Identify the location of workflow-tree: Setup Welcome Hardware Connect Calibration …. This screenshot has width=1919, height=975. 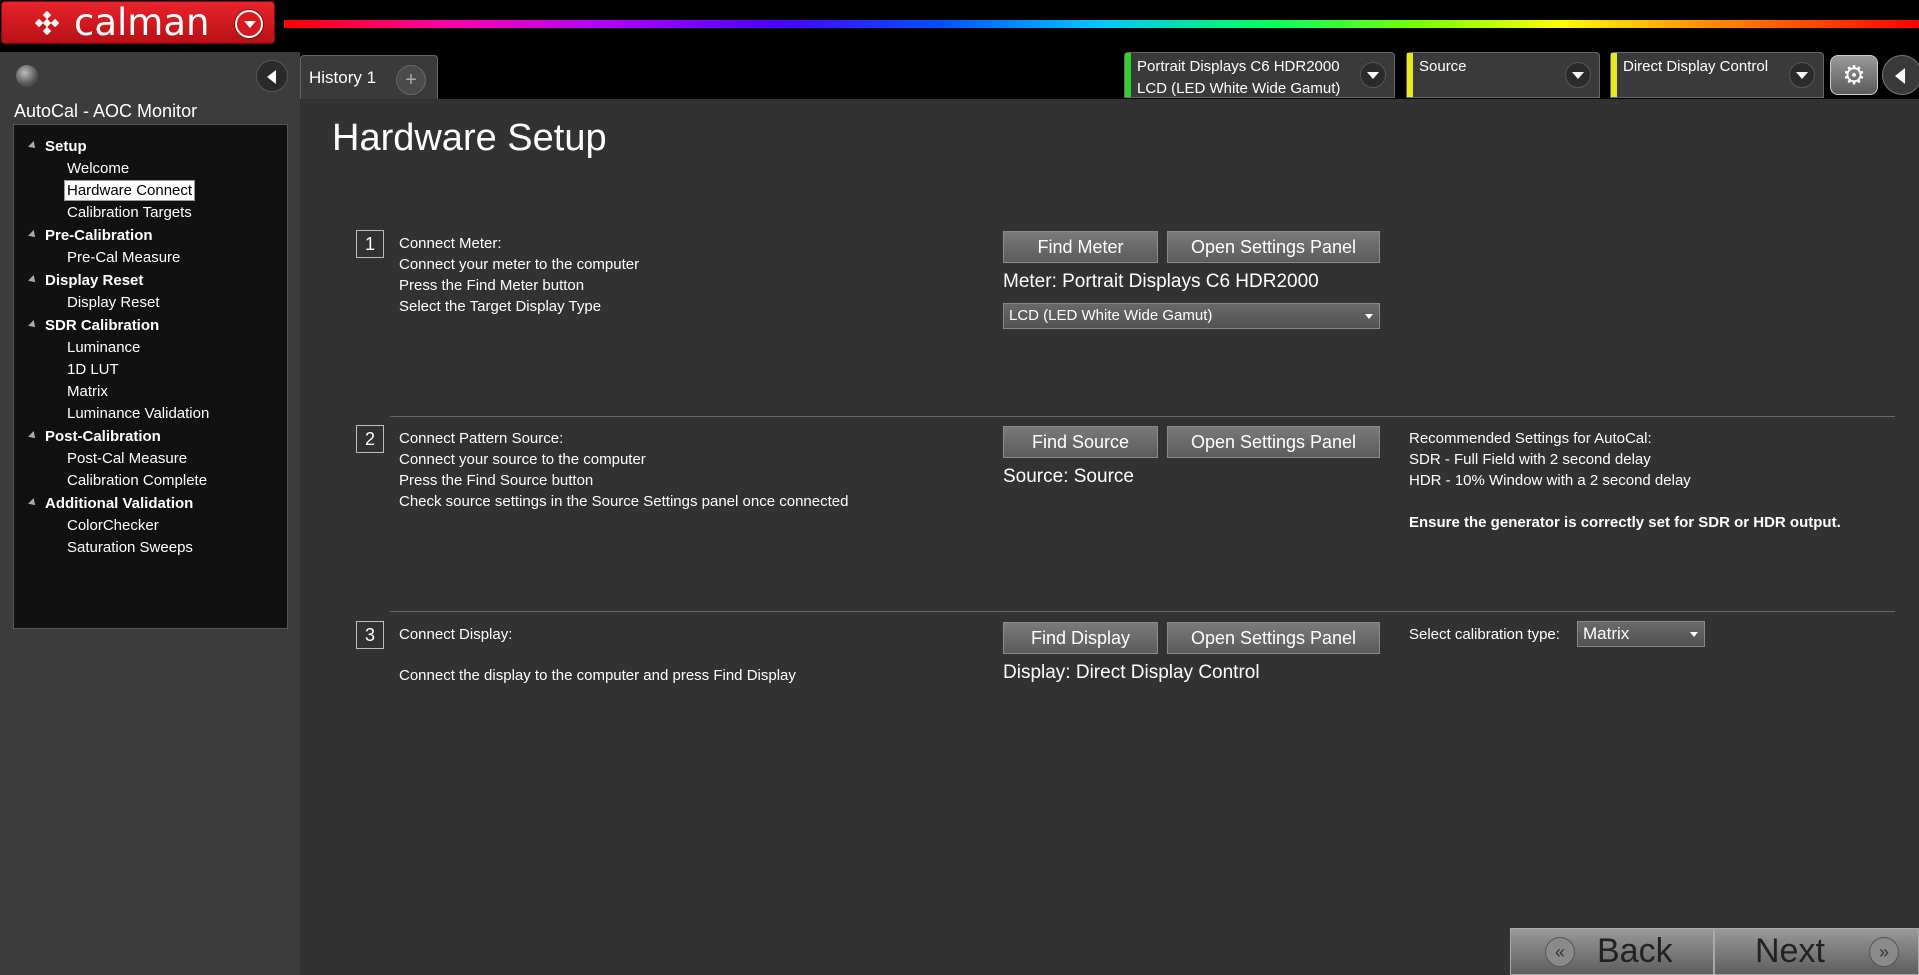
(150, 376).